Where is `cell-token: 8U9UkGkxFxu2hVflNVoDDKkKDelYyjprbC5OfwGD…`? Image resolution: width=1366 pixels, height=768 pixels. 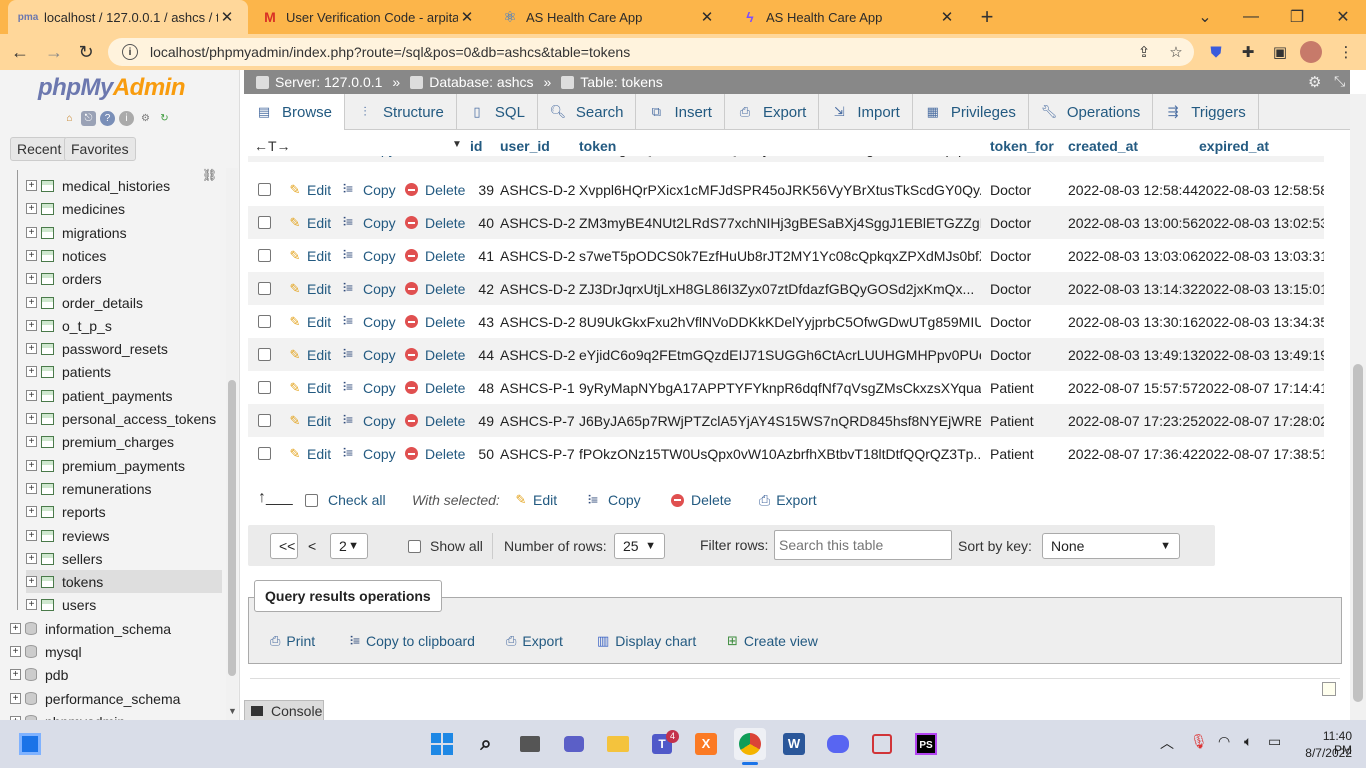
cell-token: 8U9UkGkxFxu2hVflNVoDDKkKDelYyjprbC5OfwGD… is located at coordinates (780, 321).